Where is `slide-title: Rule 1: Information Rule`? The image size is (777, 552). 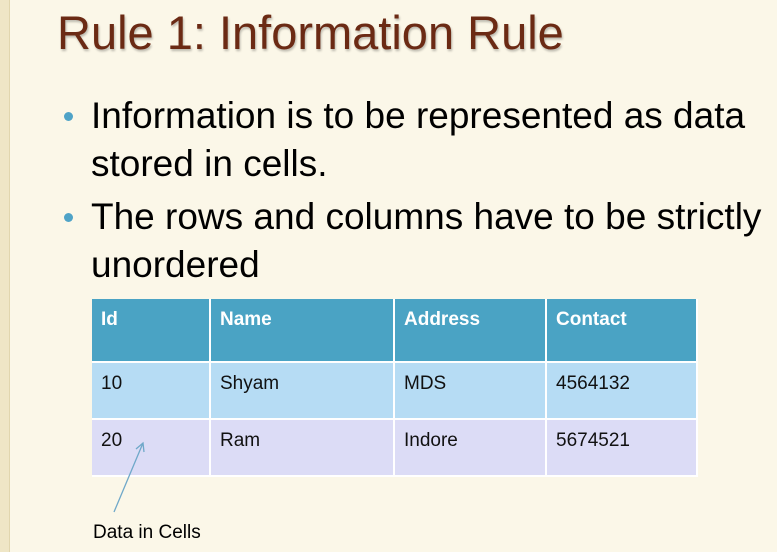
slide-title: Rule 1: Information Rule is located at coordinates (310, 32).